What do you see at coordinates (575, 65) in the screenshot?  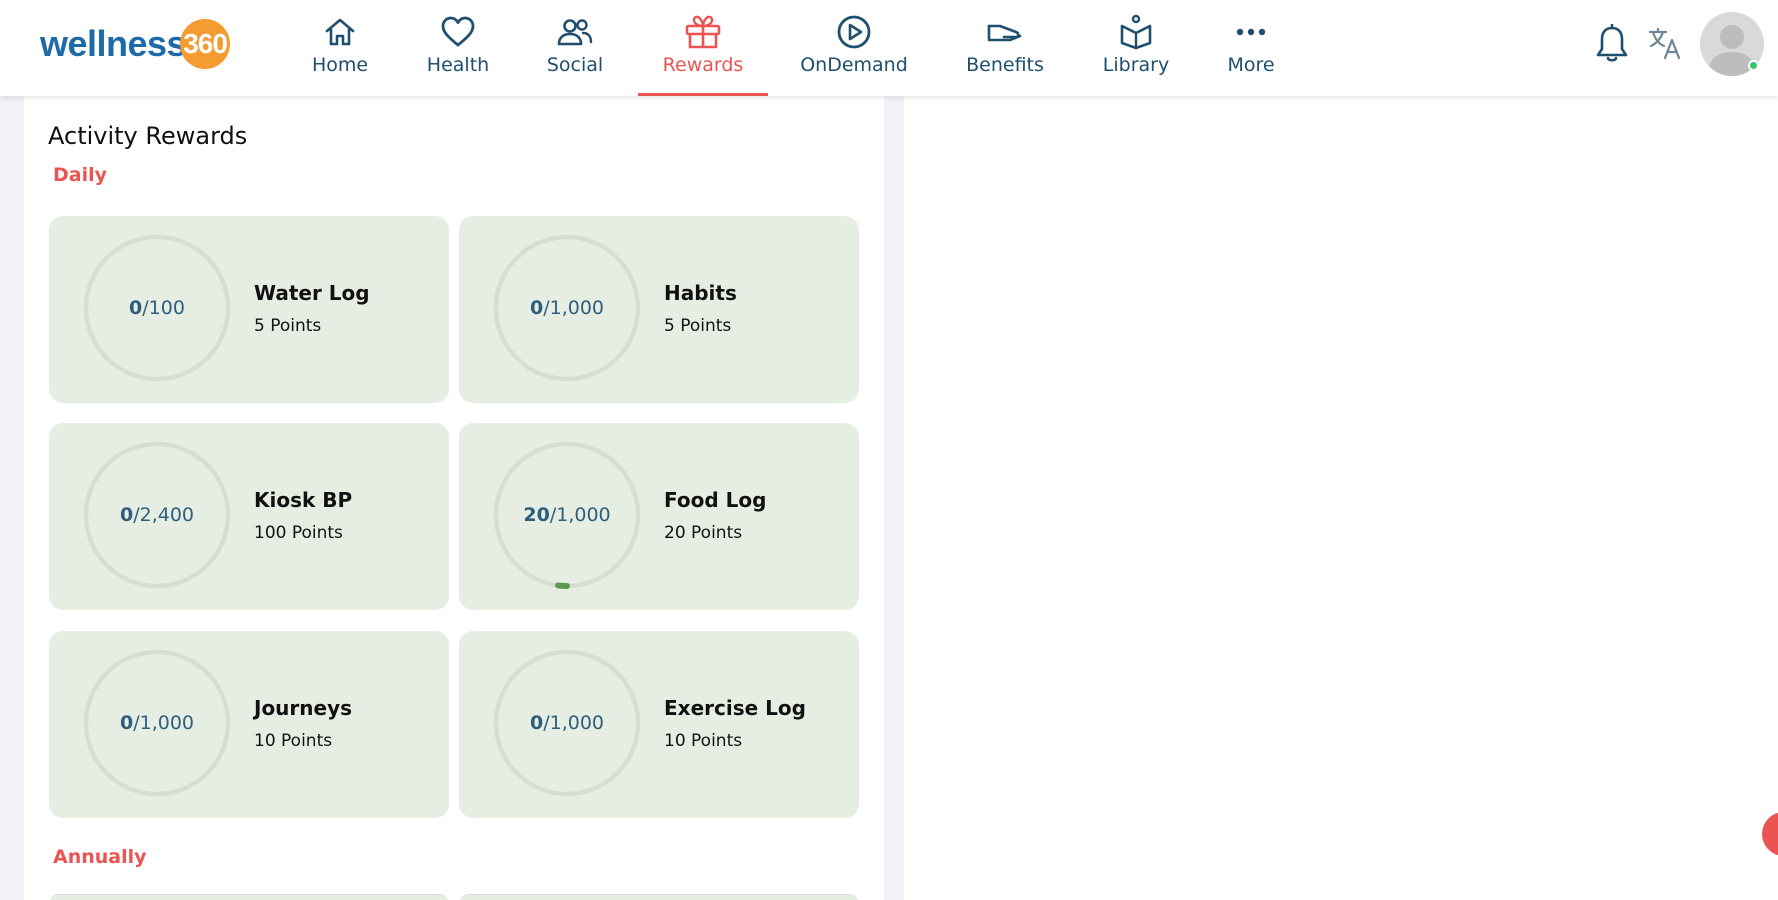 I see `nav-label: Social` at bounding box center [575, 65].